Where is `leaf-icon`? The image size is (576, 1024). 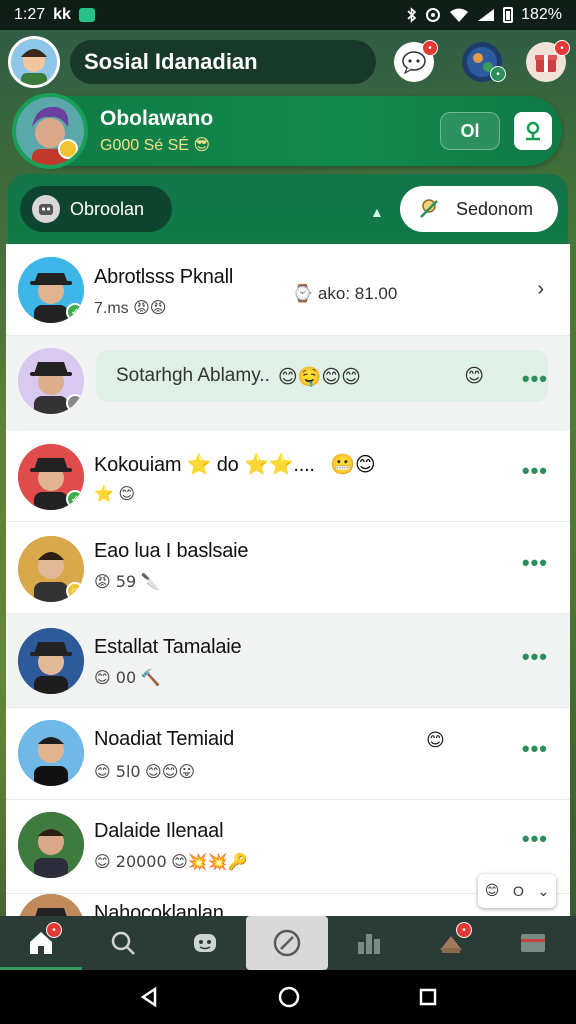 leaf-icon is located at coordinates (429, 209).